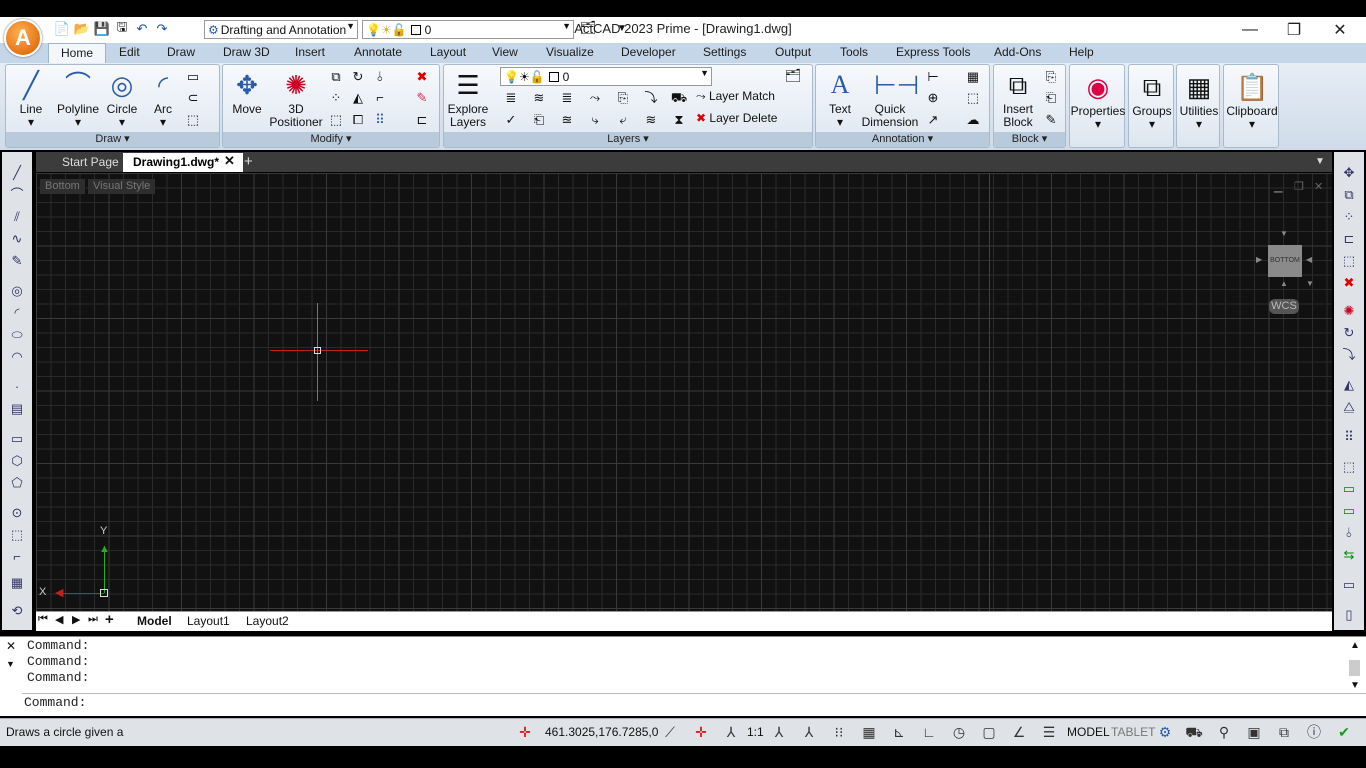  I want to click on close-tab-icon: ✕, so click(229, 161).